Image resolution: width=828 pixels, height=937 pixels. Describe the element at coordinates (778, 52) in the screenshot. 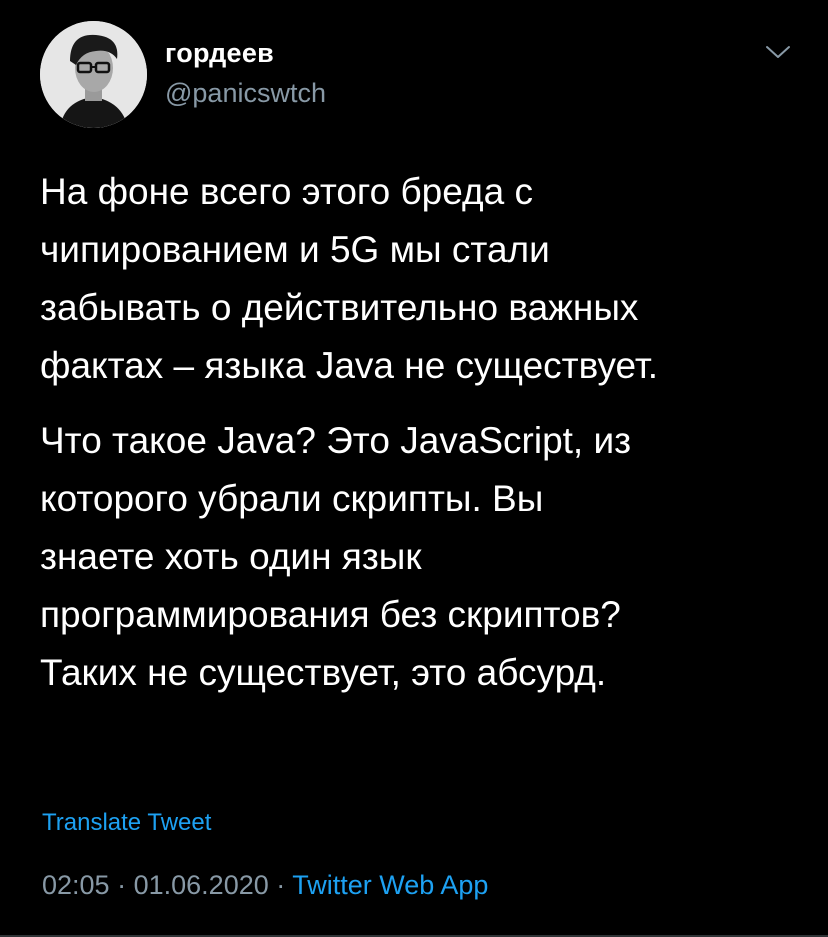

I see `chevron-down-icon` at that location.